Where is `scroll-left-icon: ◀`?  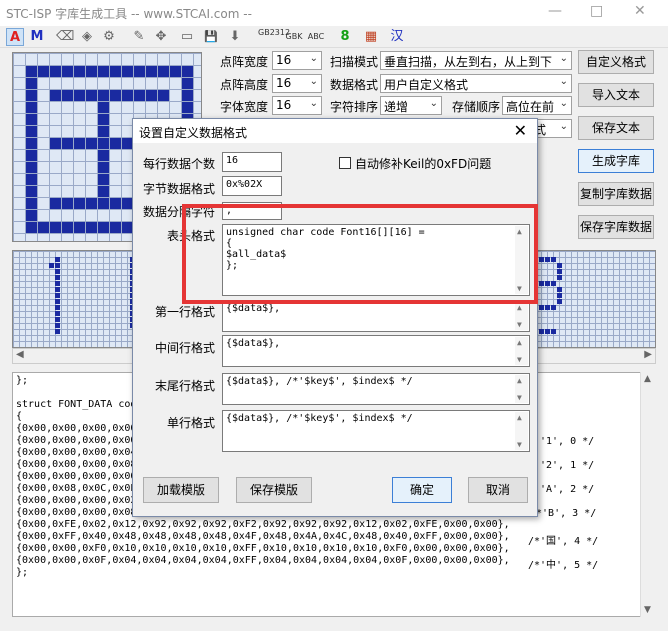 scroll-left-icon: ◀ is located at coordinates (20, 354).